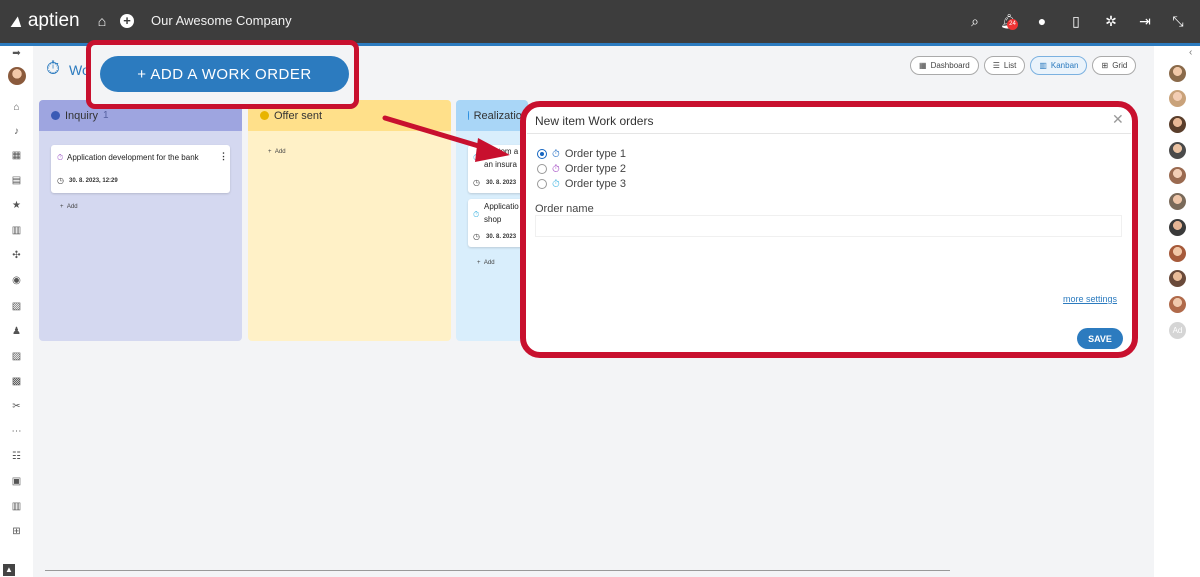 The height and width of the screenshot is (577, 1200). What do you see at coordinates (16, 107) in the screenshot?
I see `home-nav-icon: ⌂` at bounding box center [16, 107].